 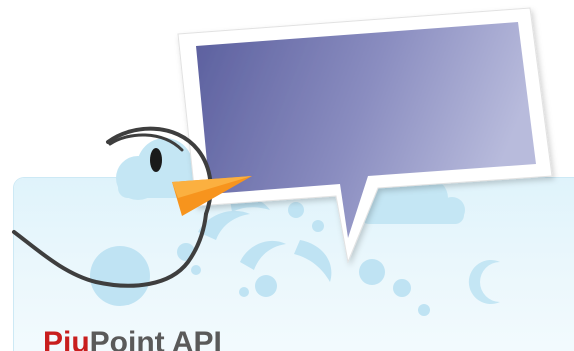 I want to click on brand-logo-text: PiuPoint API, so click(x=132, y=338).